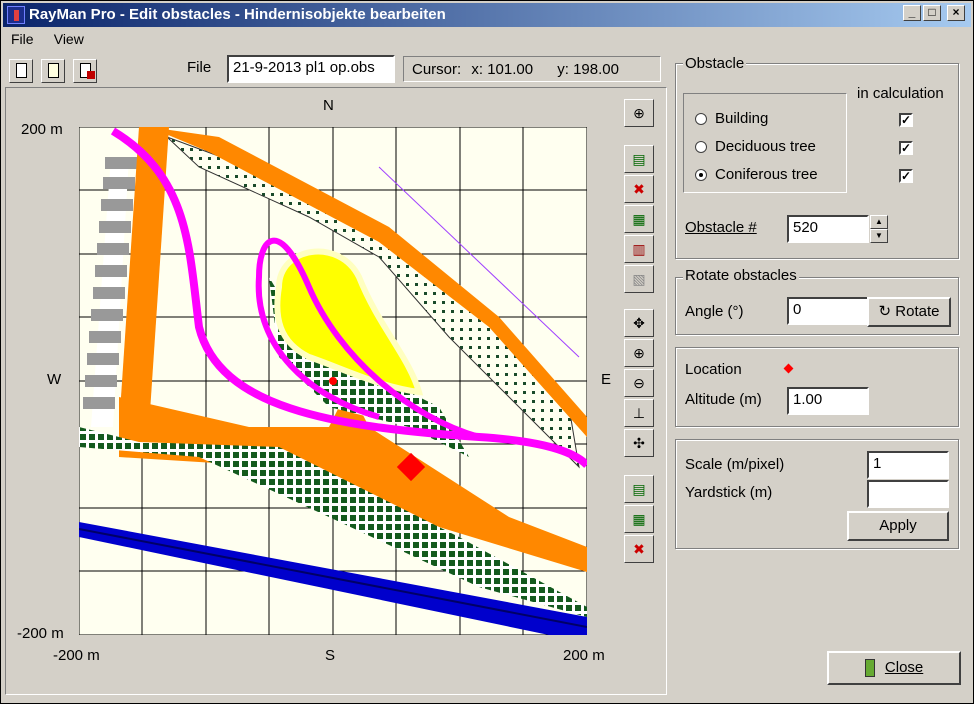 This screenshot has width=974, height=704. I want to click on disabled-tool-button: ▧, so click(639, 279).